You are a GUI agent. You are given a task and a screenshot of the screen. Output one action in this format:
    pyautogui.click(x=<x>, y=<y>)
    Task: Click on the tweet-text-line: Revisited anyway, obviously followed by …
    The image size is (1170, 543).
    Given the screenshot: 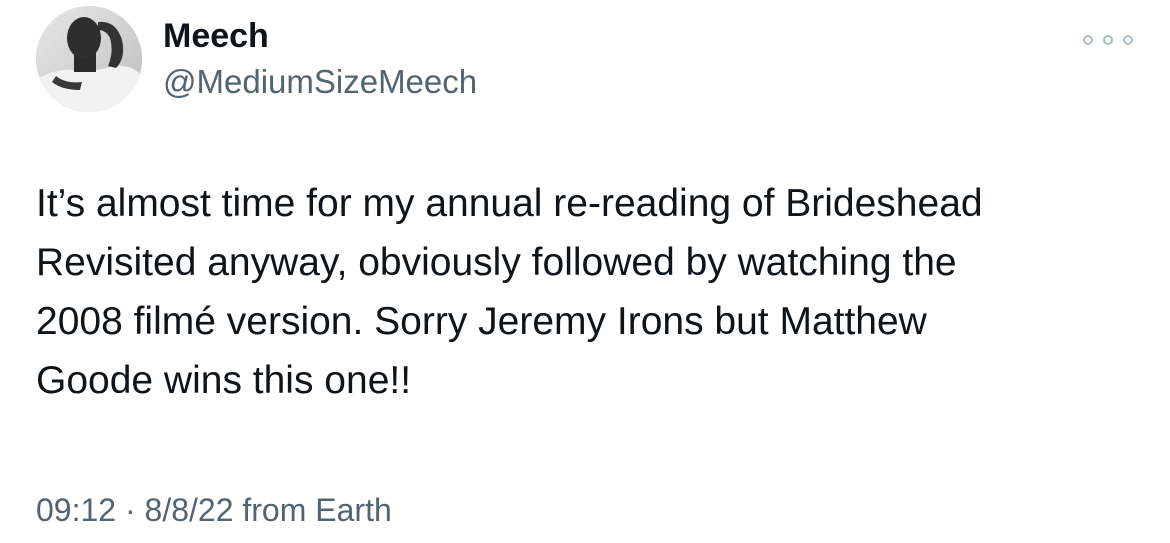 What is the action you would take?
    pyautogui.click(x=496, y=262)
    